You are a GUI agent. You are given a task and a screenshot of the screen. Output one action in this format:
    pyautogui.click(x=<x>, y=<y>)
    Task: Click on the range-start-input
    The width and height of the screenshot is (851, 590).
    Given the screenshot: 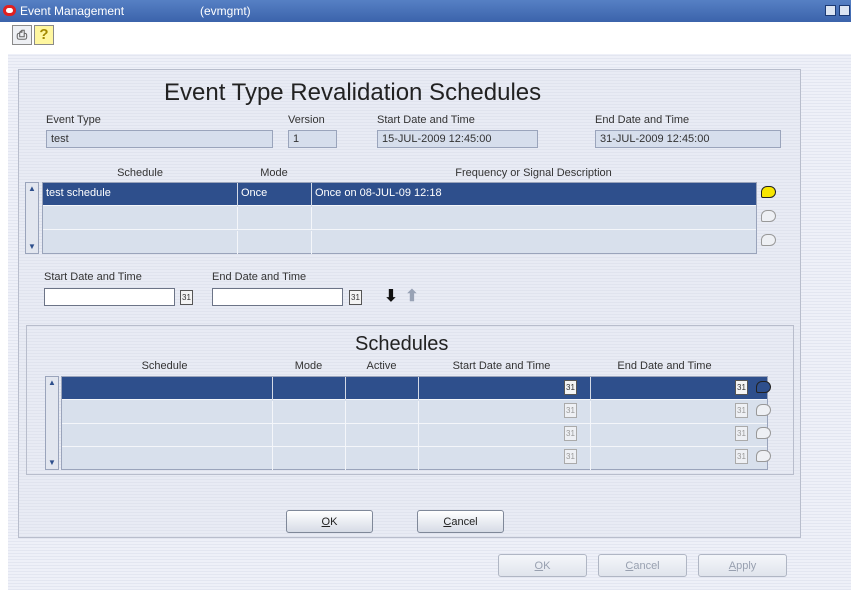 What is the action you would take?
    pyautogui.click(x=109, y=297)
    